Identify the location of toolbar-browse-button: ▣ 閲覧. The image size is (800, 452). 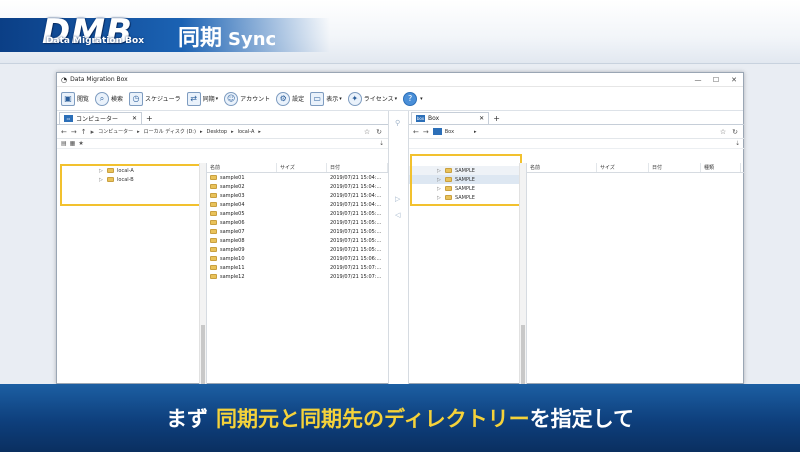
(75, 98).